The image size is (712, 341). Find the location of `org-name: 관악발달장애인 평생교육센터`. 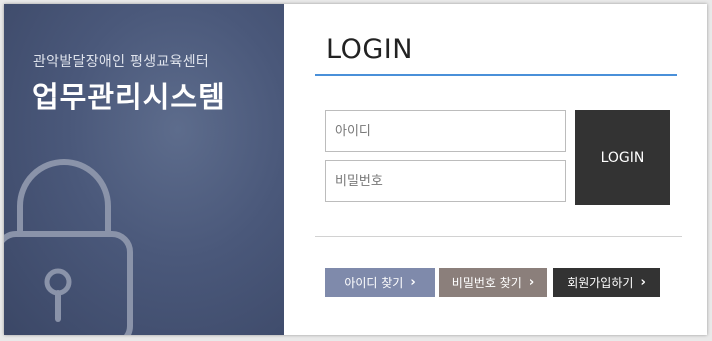

org-name: 관악발달장애인 평생교육센터 is located at coordinates (121, 62).